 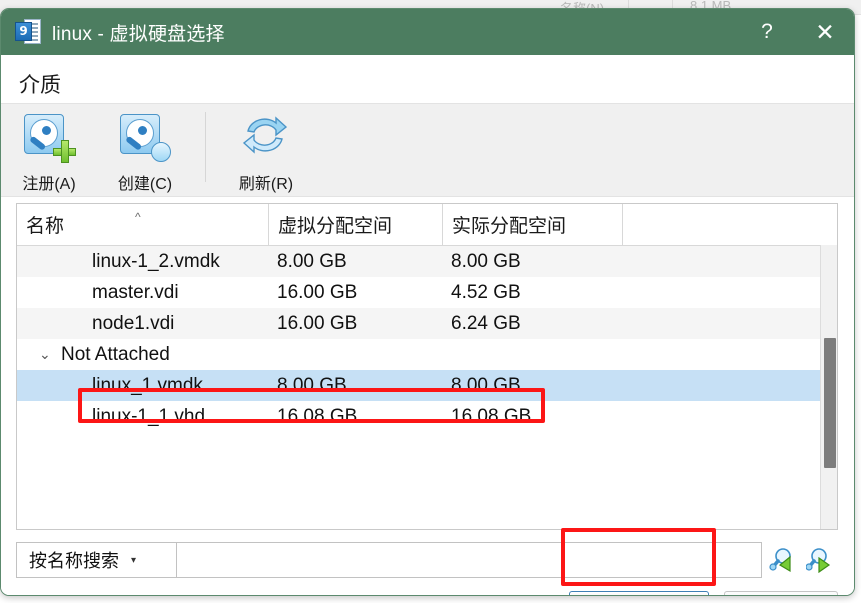 What do you see at coordinates (427, 416) in the screenshot?
I see `table-row: linux-1_1.vhd 16.08 GB 16.08 GB` at bounding box center [427, 416].